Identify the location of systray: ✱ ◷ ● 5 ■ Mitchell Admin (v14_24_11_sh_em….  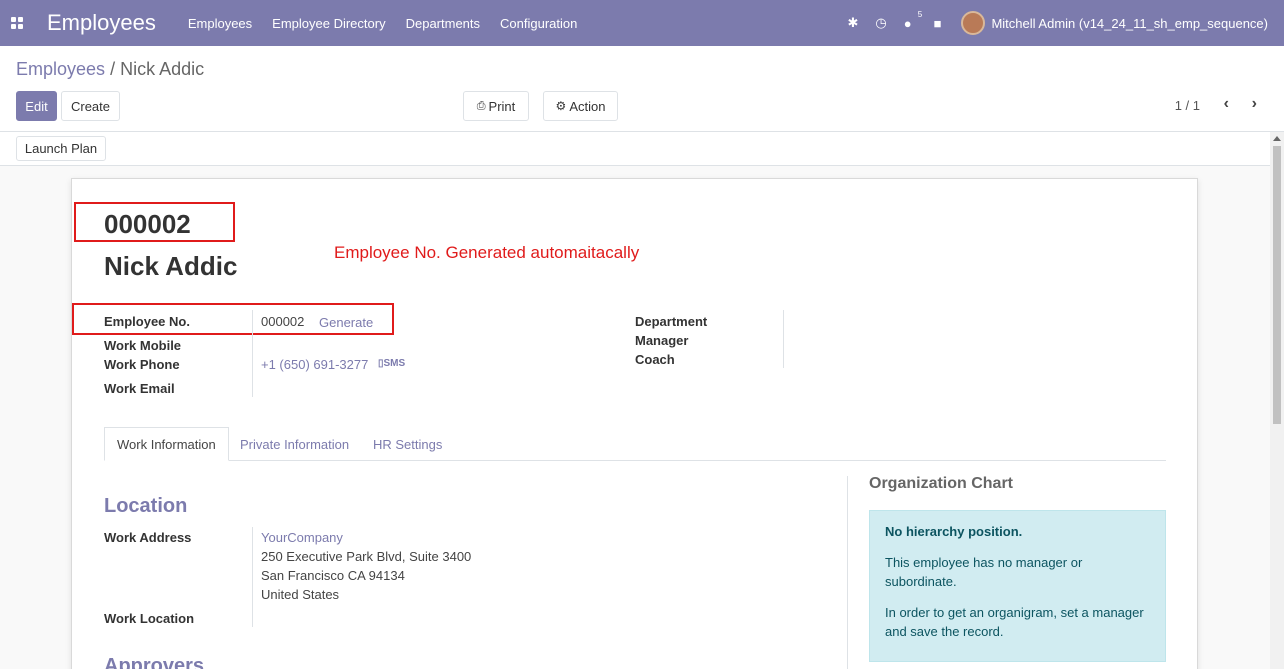
(1049, 23).